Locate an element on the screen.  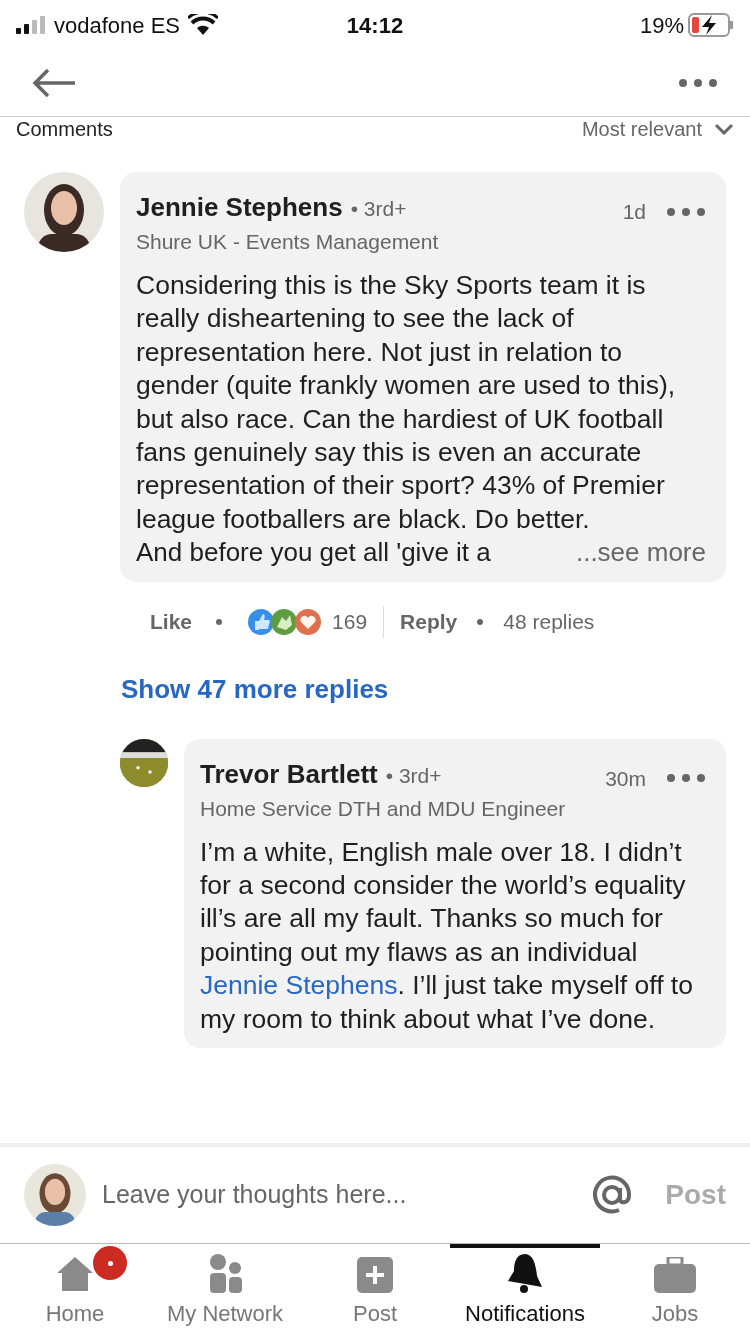
tab-bar-item: Jobs is located at coordinates (675, 1289).